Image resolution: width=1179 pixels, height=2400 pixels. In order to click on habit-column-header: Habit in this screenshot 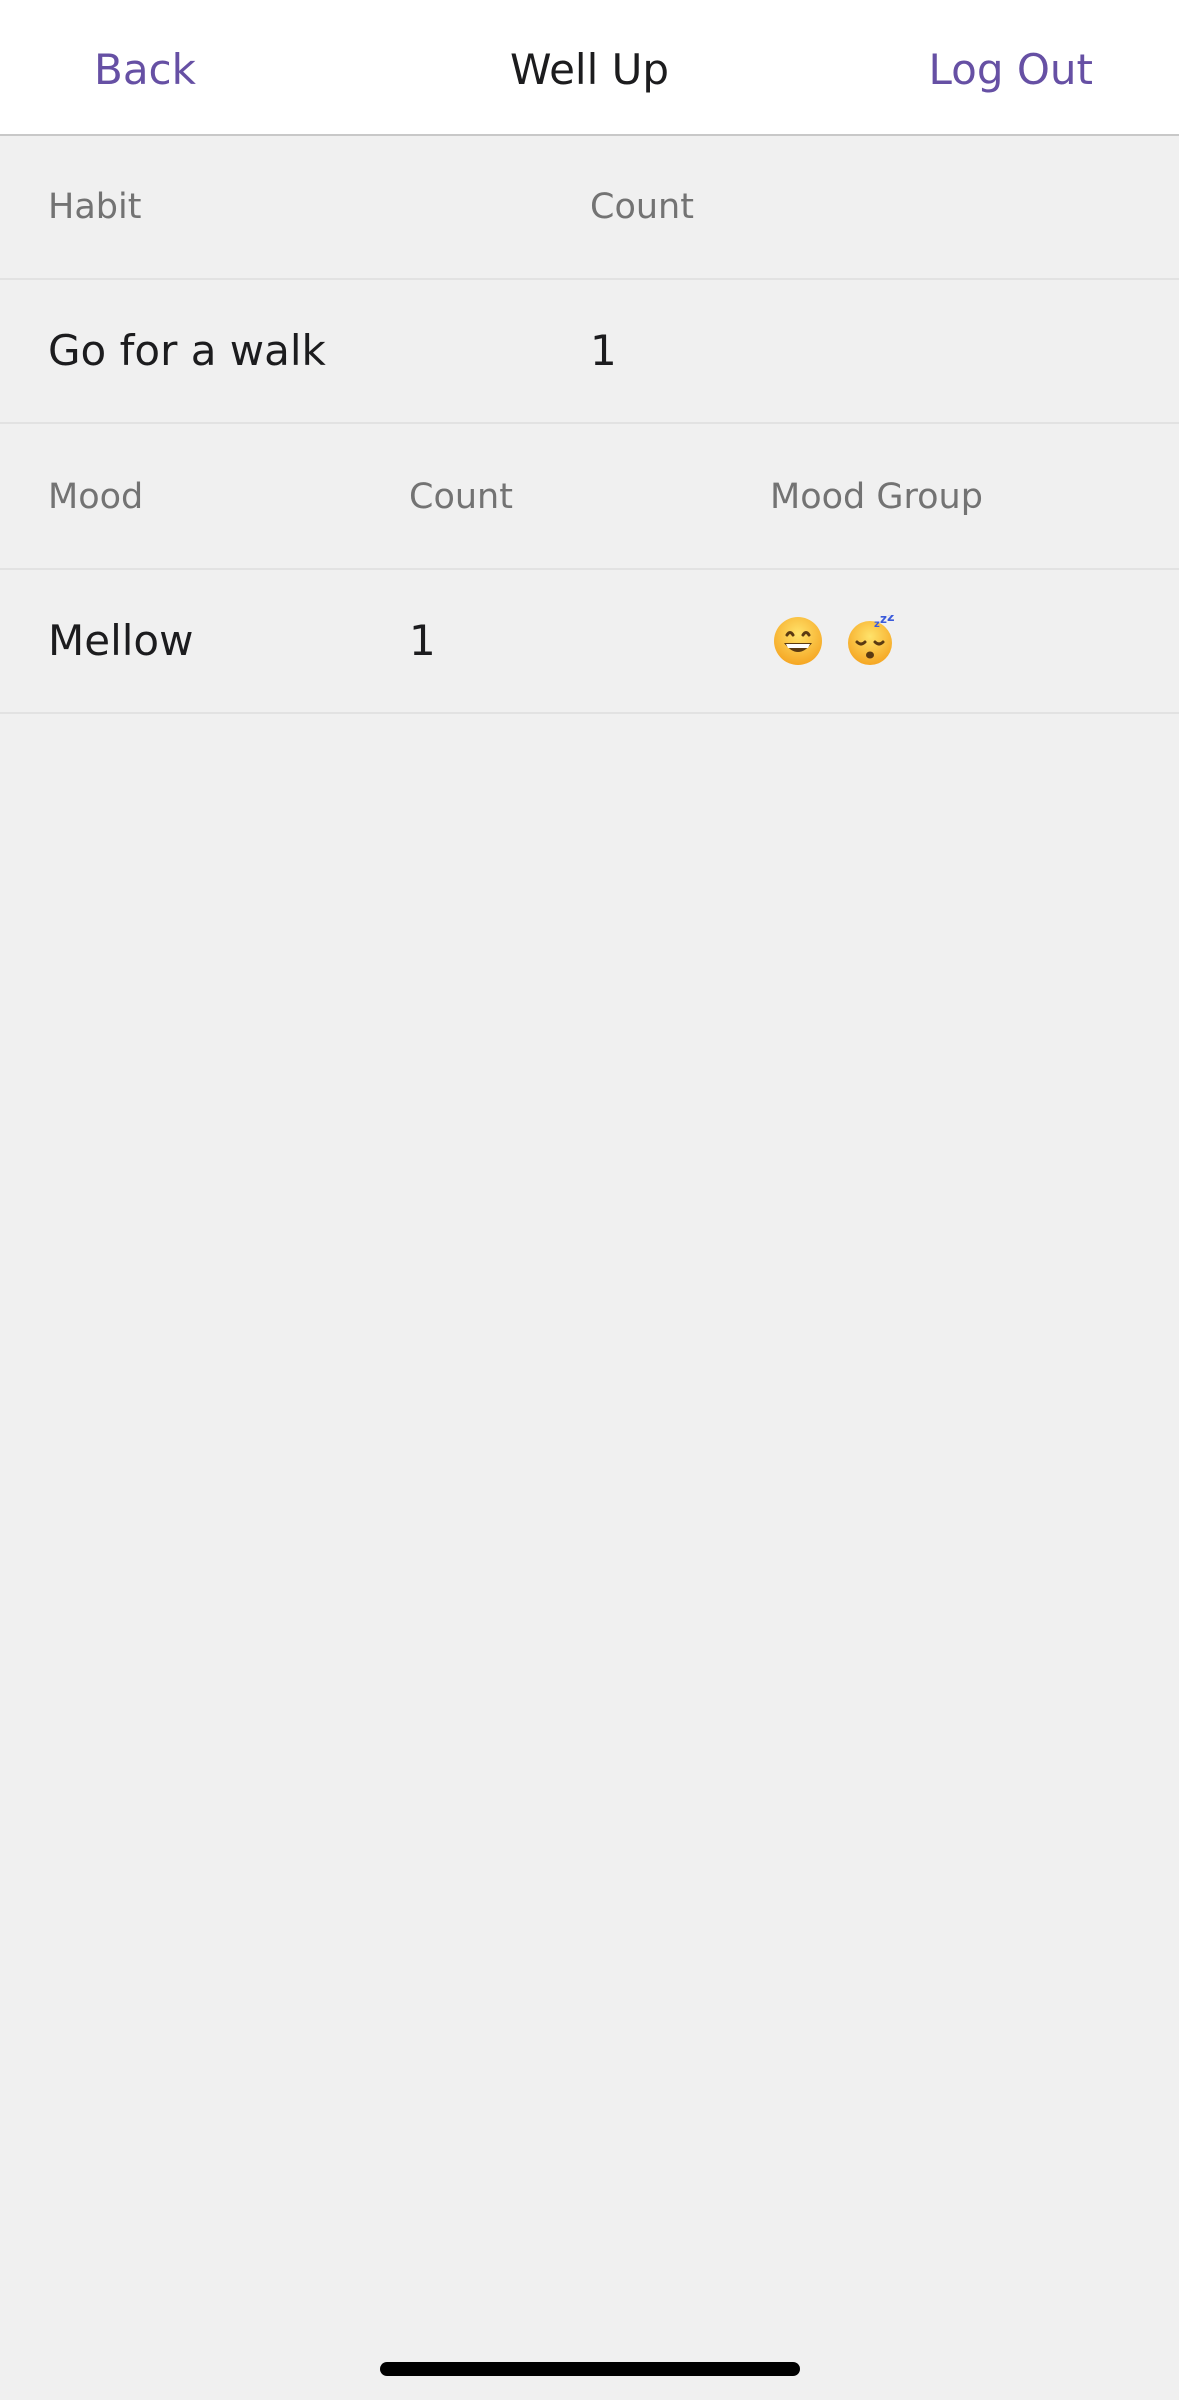, I will do `click(95, 207)`.